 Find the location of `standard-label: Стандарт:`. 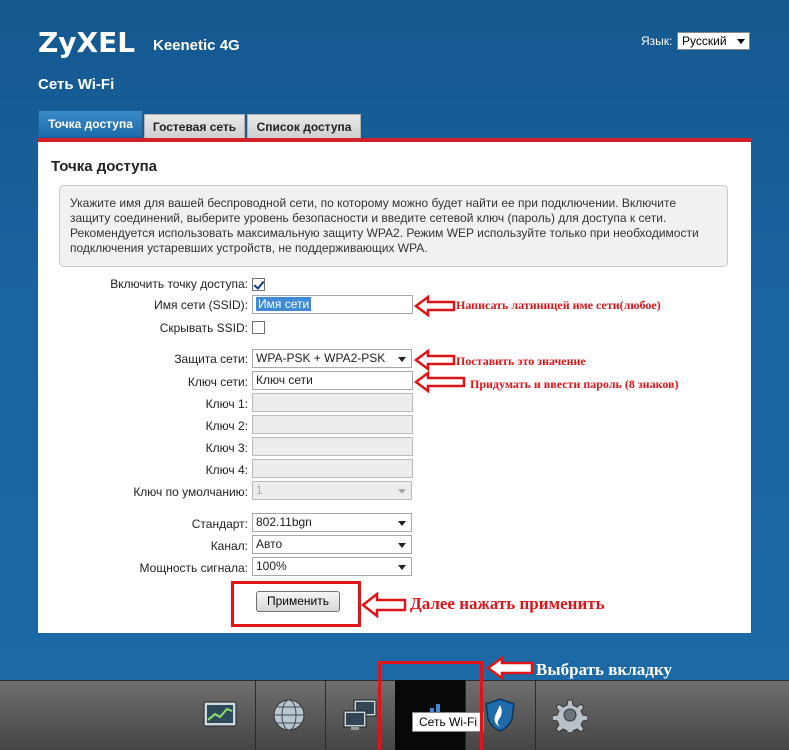

standard-label: Стандарт: is located at coordinates (219, 524).